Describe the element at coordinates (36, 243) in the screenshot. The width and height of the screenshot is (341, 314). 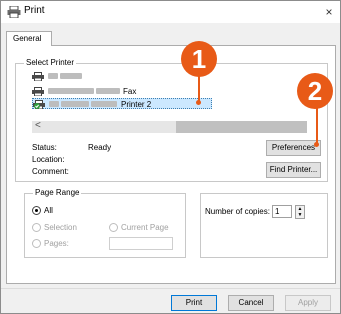
I see `pages-radio` at that location.